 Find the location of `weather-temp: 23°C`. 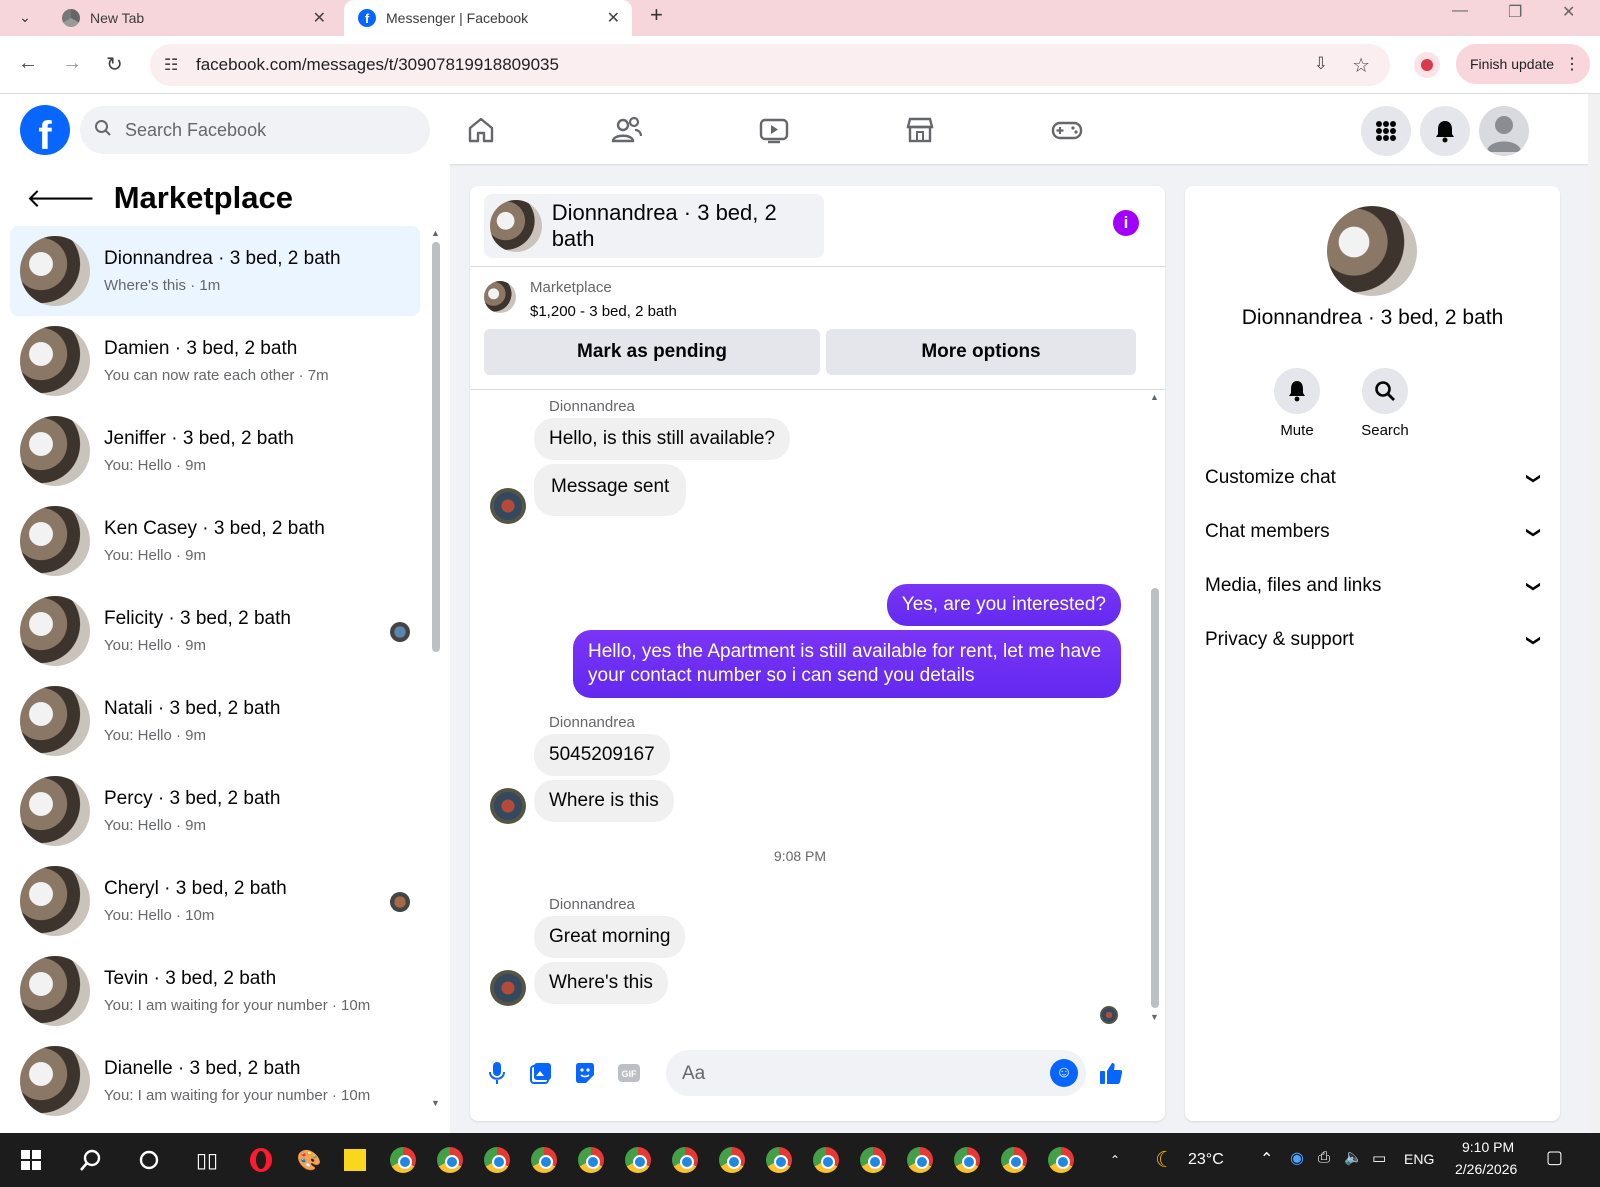

weather-temp: 23°C is located at coordinates (1206, 1160).